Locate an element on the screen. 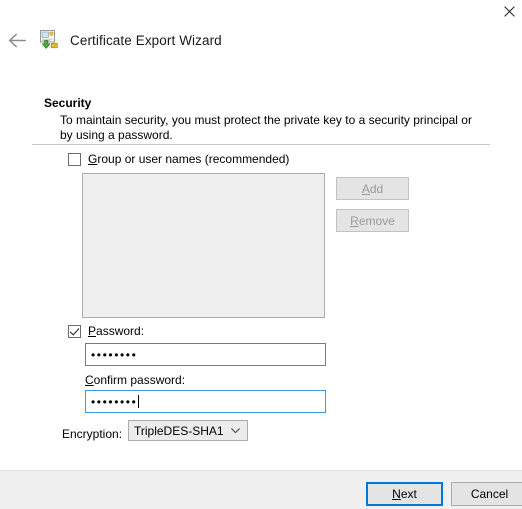  group-or-user-names-label: Group or user names (recommended) is located at coordinates (188, 159).